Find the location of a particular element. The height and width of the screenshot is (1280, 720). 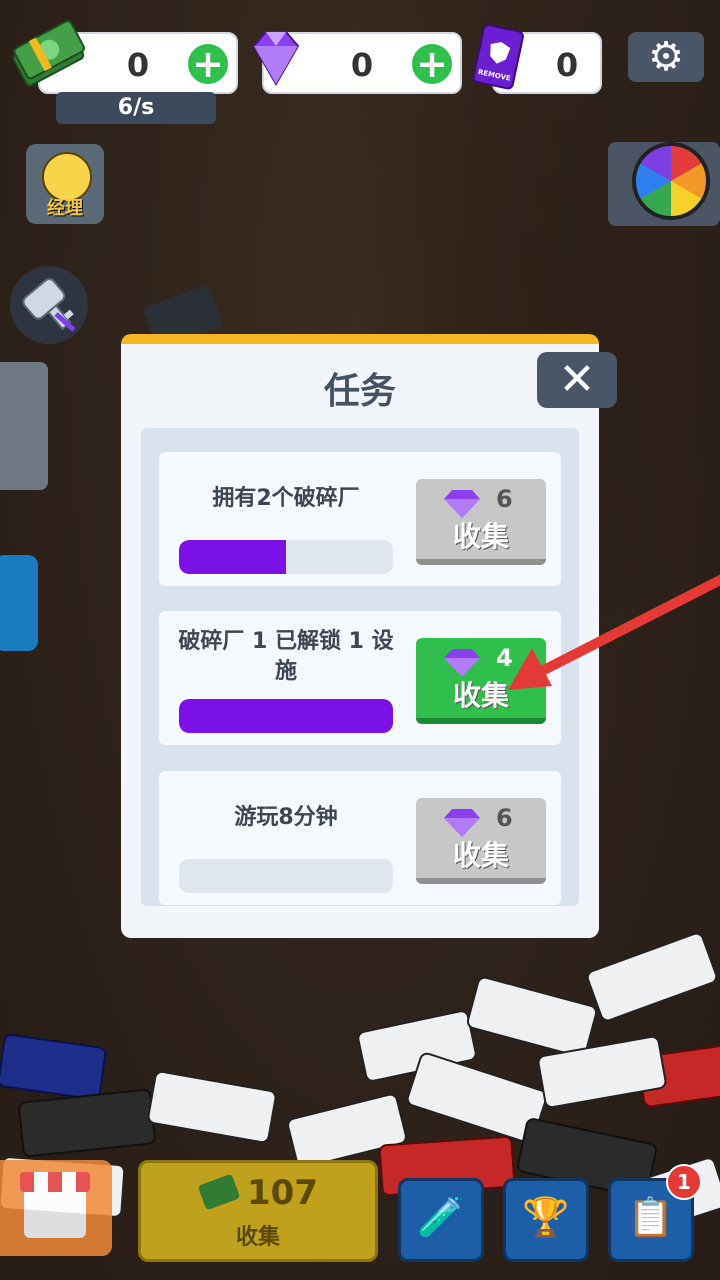

gem-icon is located at coordinates (276, 58).